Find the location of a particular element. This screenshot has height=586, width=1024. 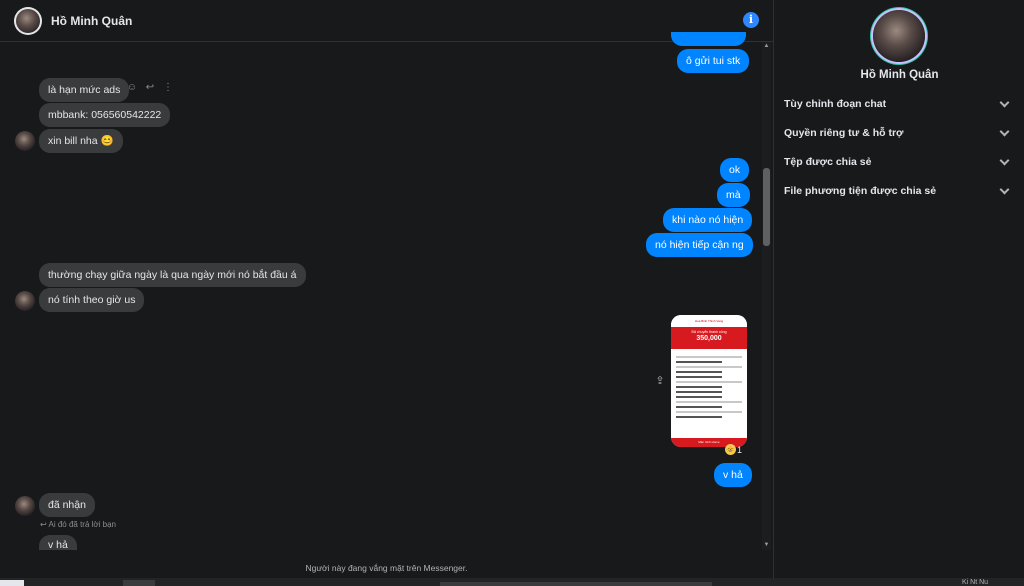

scrollbar-thumb is located at coordinates (766, 207).